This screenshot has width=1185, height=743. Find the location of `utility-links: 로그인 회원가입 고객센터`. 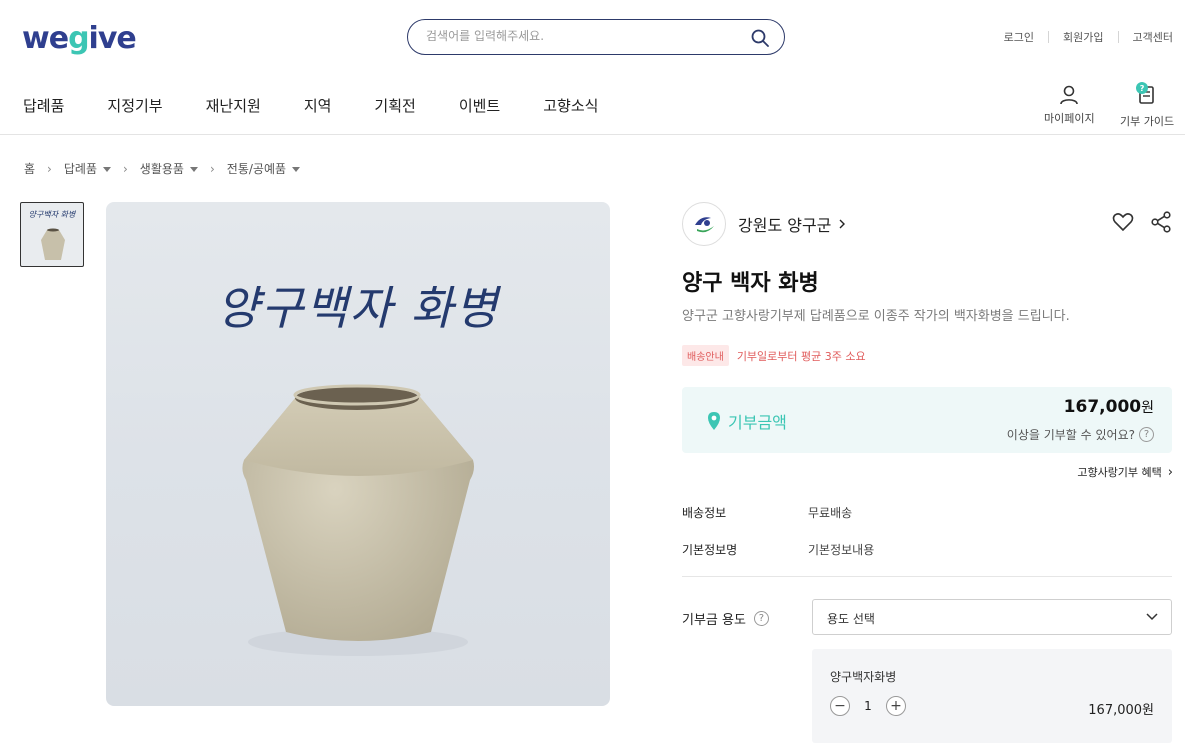

utility-links: 로그인 회원가입 고객센터 is located at coordinates (1088, 37).